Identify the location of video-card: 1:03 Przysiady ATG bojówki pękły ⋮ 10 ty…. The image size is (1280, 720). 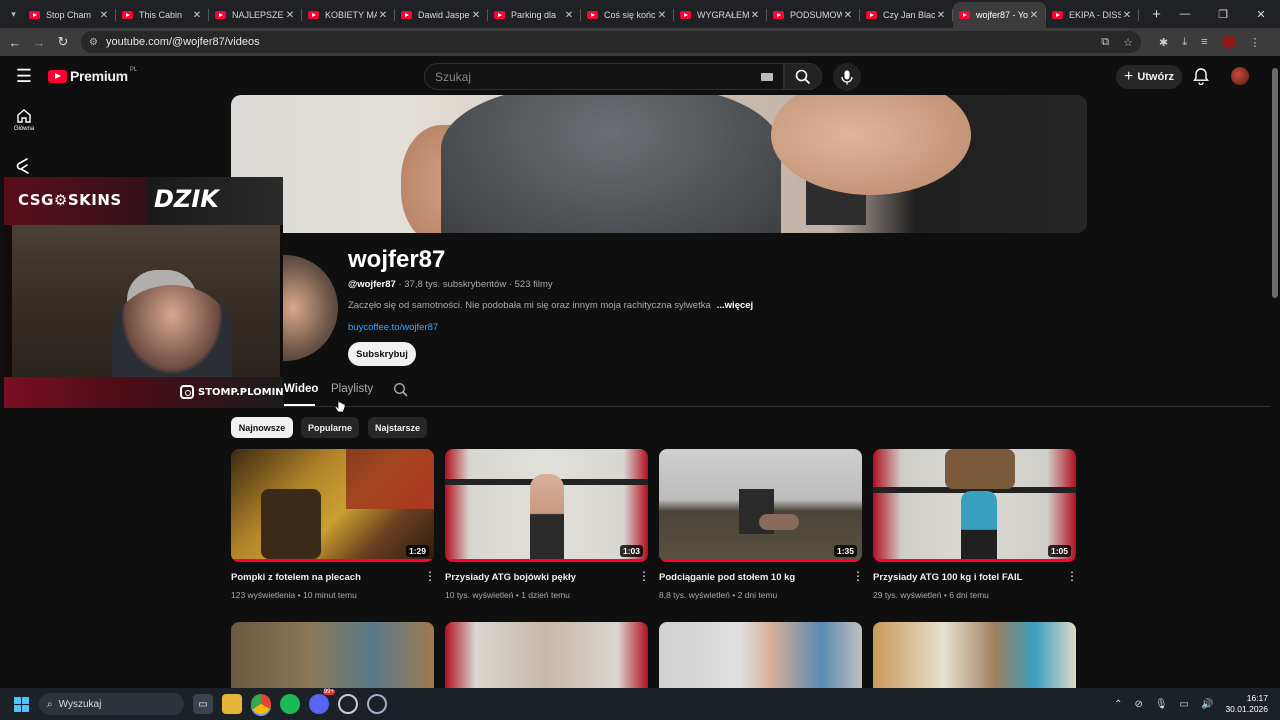
(547, 526).